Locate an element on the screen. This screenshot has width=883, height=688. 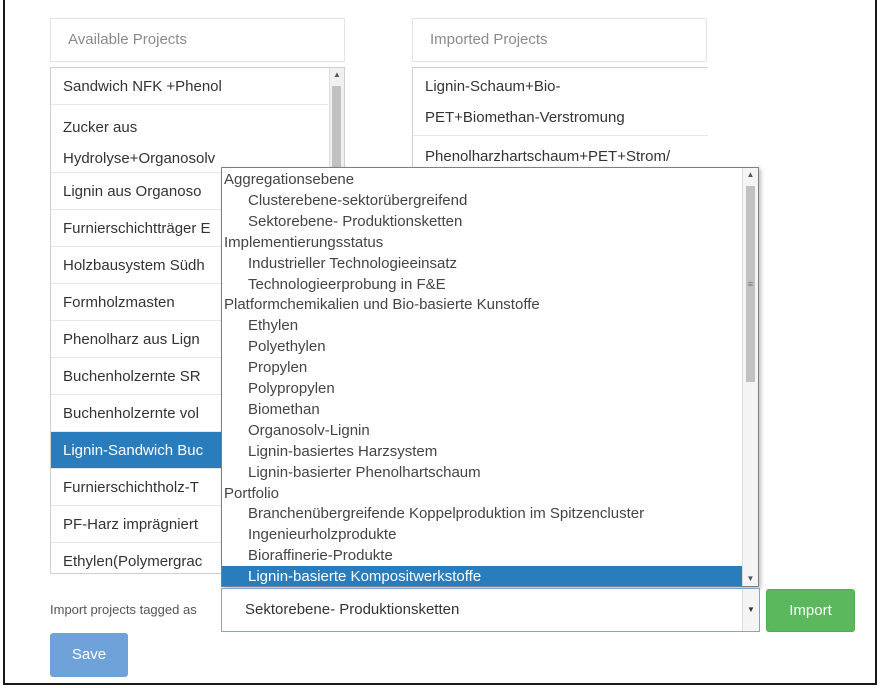
project-label: Hydrolyse+Organosolv is located at coordinates (139, 158).